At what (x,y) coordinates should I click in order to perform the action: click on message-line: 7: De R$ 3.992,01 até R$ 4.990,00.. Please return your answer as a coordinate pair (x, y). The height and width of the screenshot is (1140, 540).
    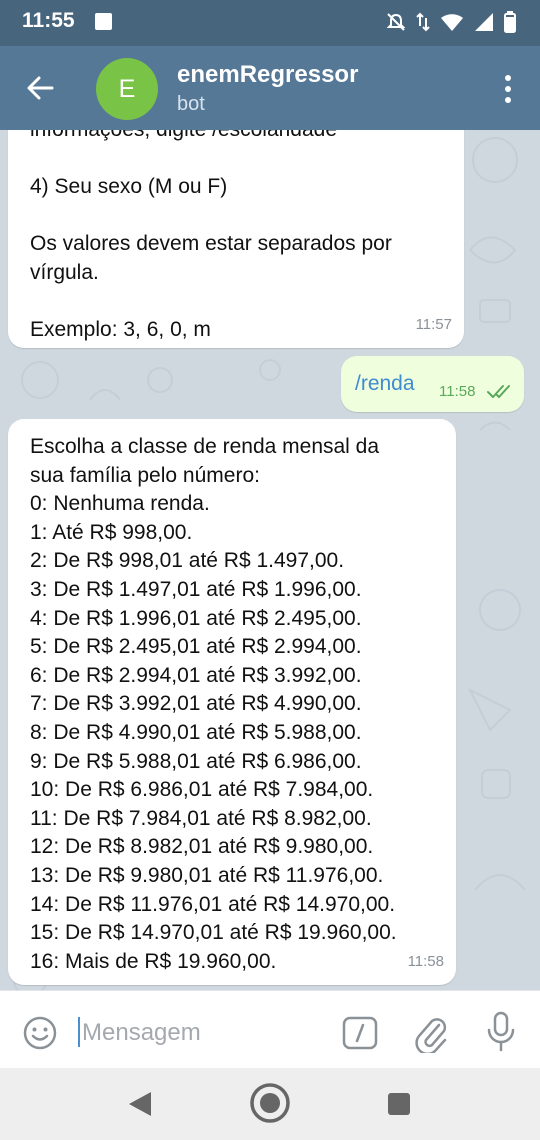
    Looking at the image, I should click on (196, 704).